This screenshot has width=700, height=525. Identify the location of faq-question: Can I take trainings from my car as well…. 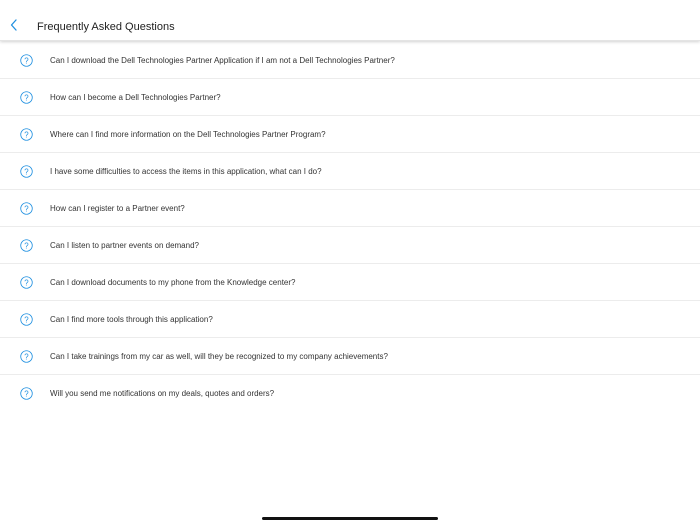
(219, 356).